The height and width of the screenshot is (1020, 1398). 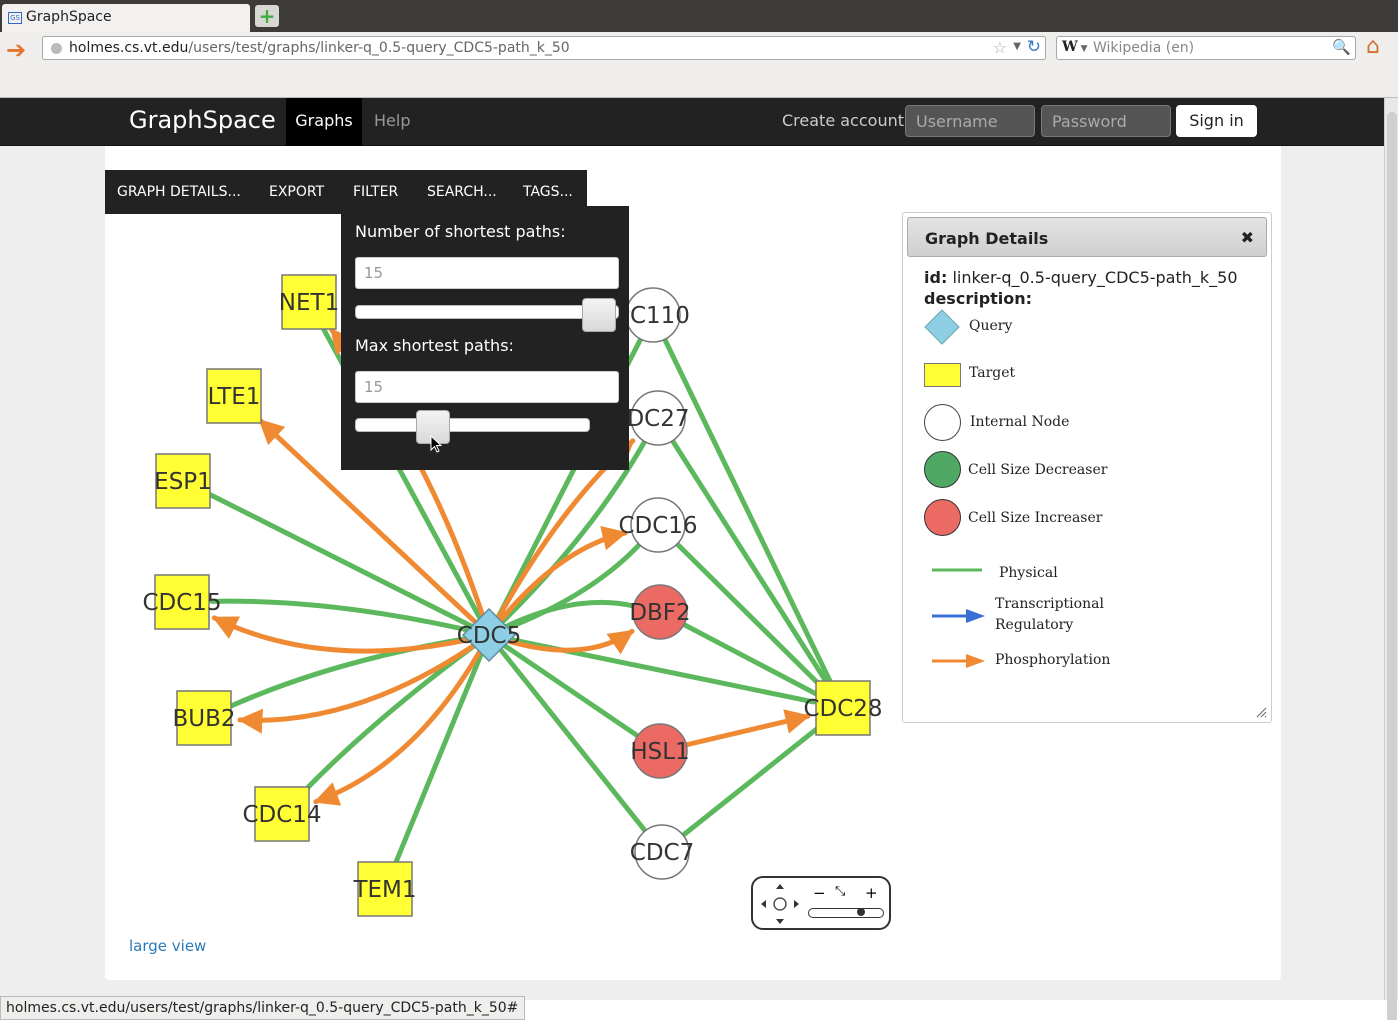 What do you see at coordinates (364, 683) in the screenshot?
I see `edge-cdc5-bub2-phosphorylation` at bounding box center [364, 683].